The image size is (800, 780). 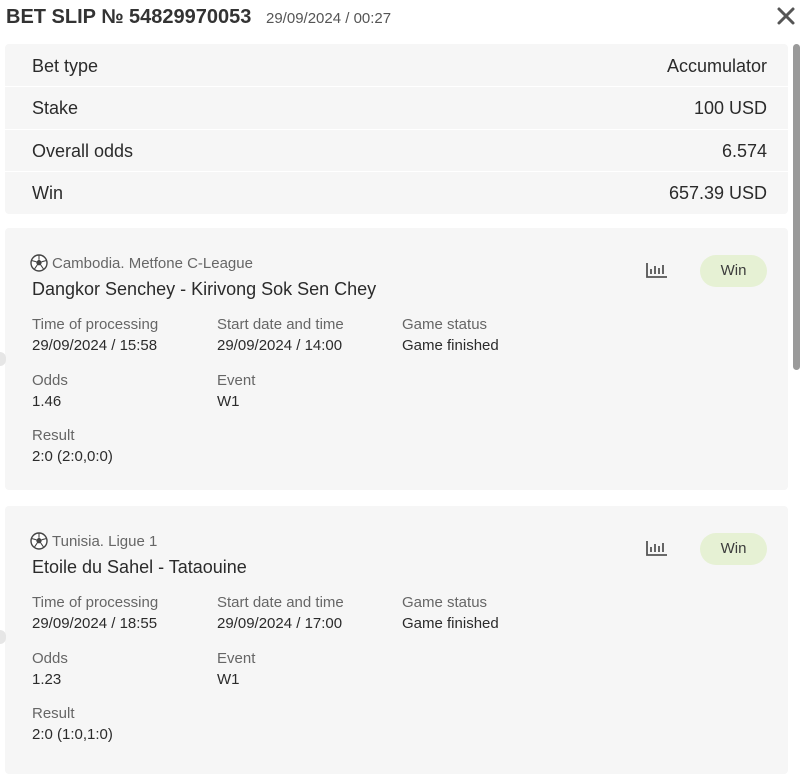 What do you see at coordinates (744, 151) in the screenshot?
I see `summary-value: 6.574` at bounding box center [744, 151].